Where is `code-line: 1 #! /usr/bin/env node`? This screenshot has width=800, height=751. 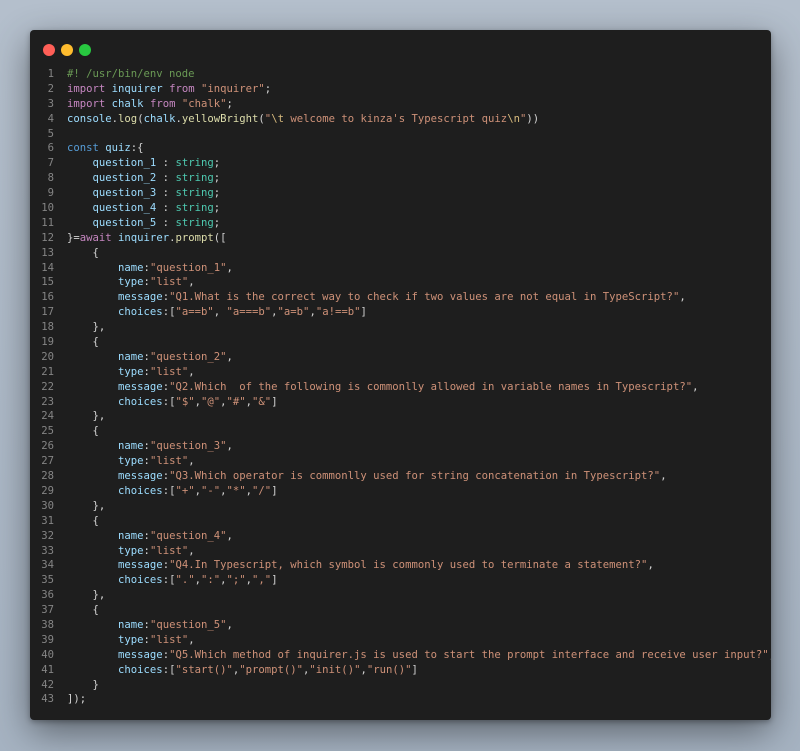 code-line: 1 #! /usr/bin/env node is located at coordinates (400, 74).